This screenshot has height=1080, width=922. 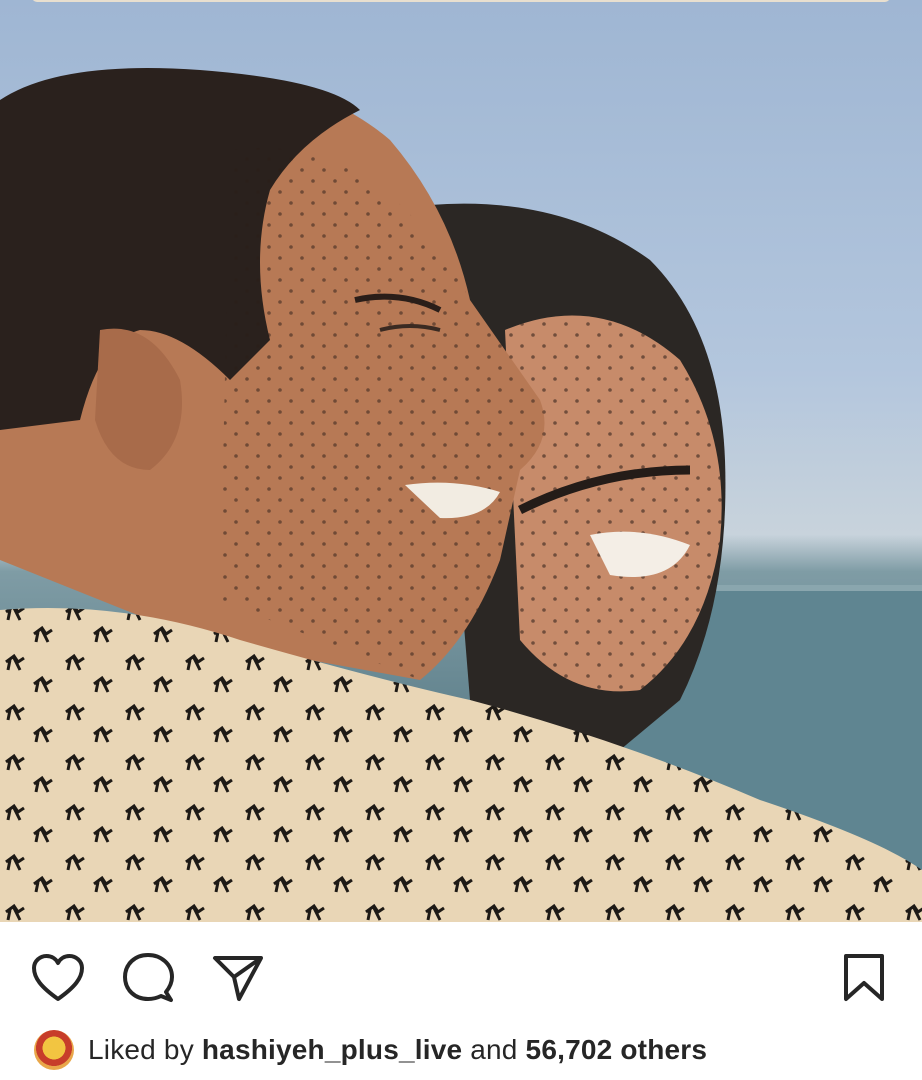 I want to click on heart-icon, so click(x=58, y=977).